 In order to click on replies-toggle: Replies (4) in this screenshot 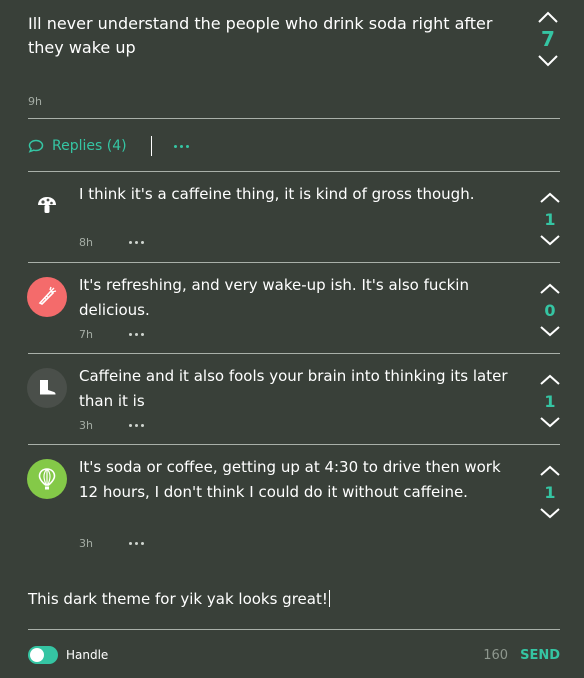, I will do `click(77, 146)`.